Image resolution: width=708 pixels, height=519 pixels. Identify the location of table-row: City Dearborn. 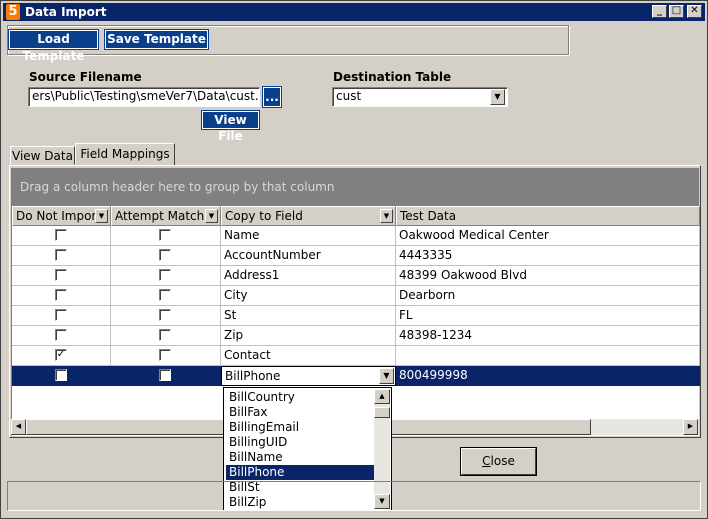
(356, 296).